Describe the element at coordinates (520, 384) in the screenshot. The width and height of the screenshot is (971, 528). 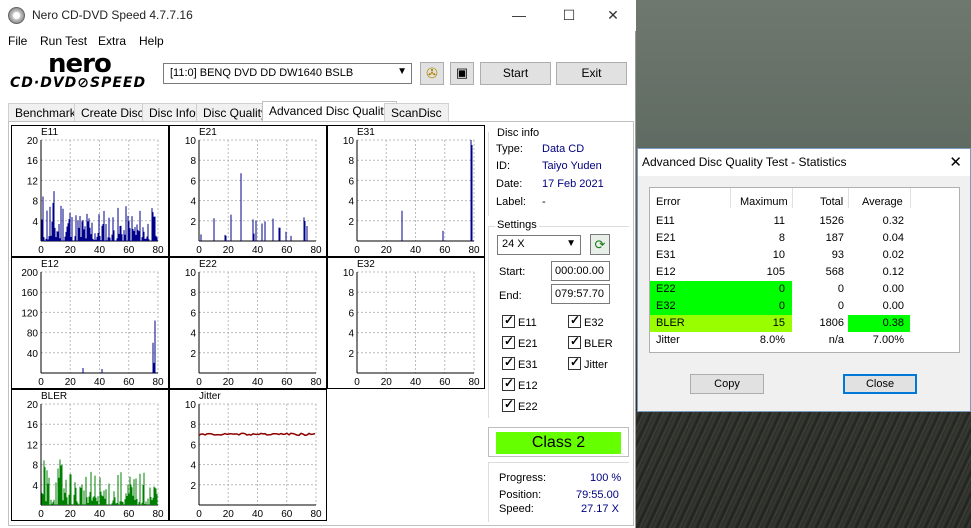
I see `check-e12: E12` at that location.